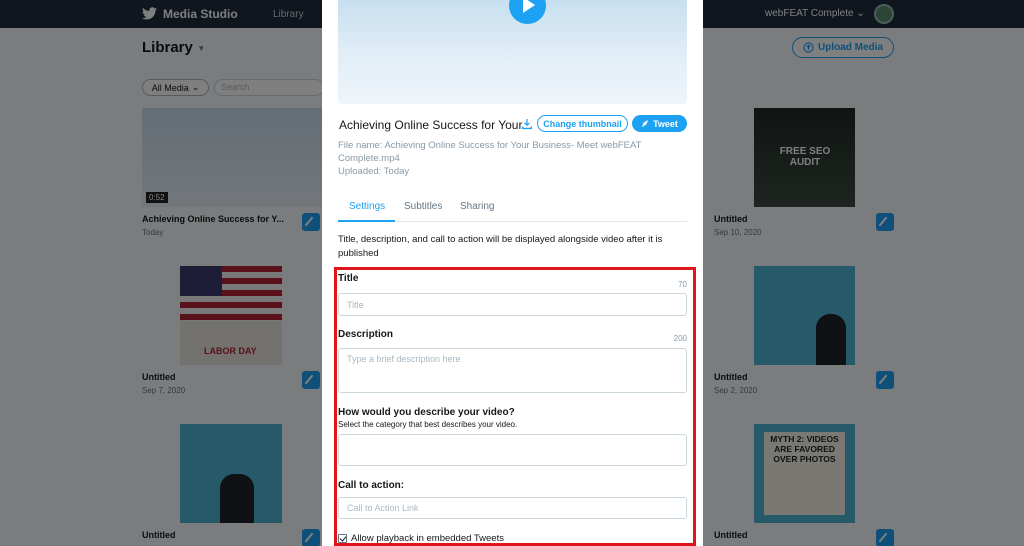 The width and height of the screenshot is (1024, 546). Describe the element at coordinates (682, 284) in the screenshot. I see `title-char-counter: 70` at that location.